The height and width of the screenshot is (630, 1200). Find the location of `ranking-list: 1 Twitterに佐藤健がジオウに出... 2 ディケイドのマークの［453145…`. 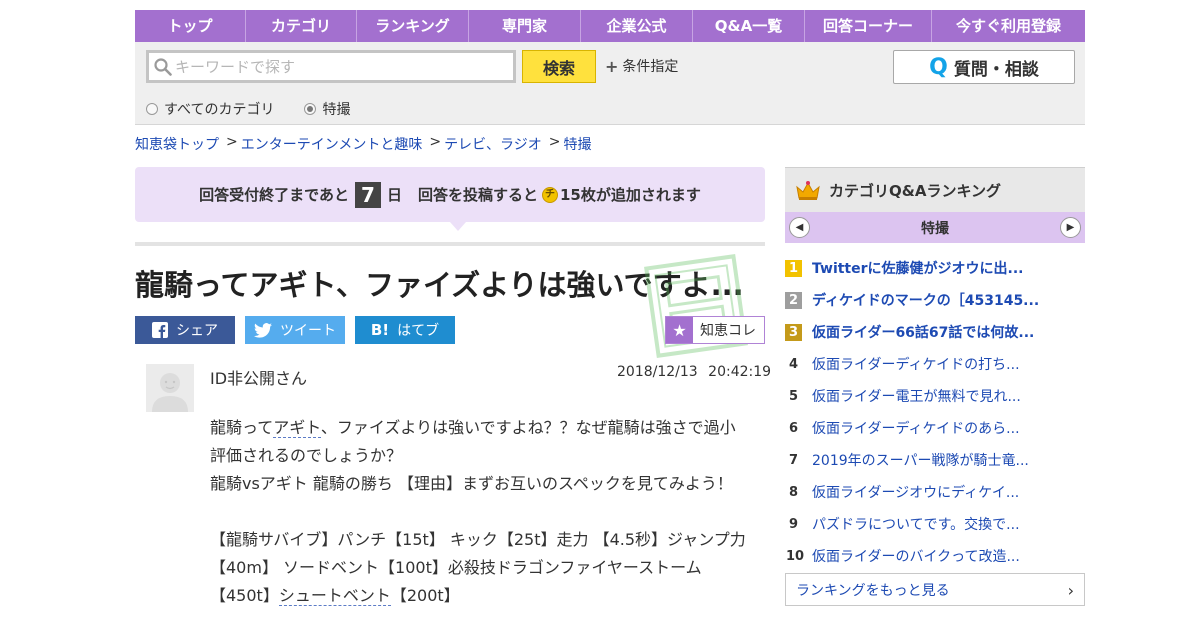

ranking-list: 1 Twitterに佐藤健がジオウに出... 2 ディケイドのマークの［453145… is located at coordinates (935, 412).